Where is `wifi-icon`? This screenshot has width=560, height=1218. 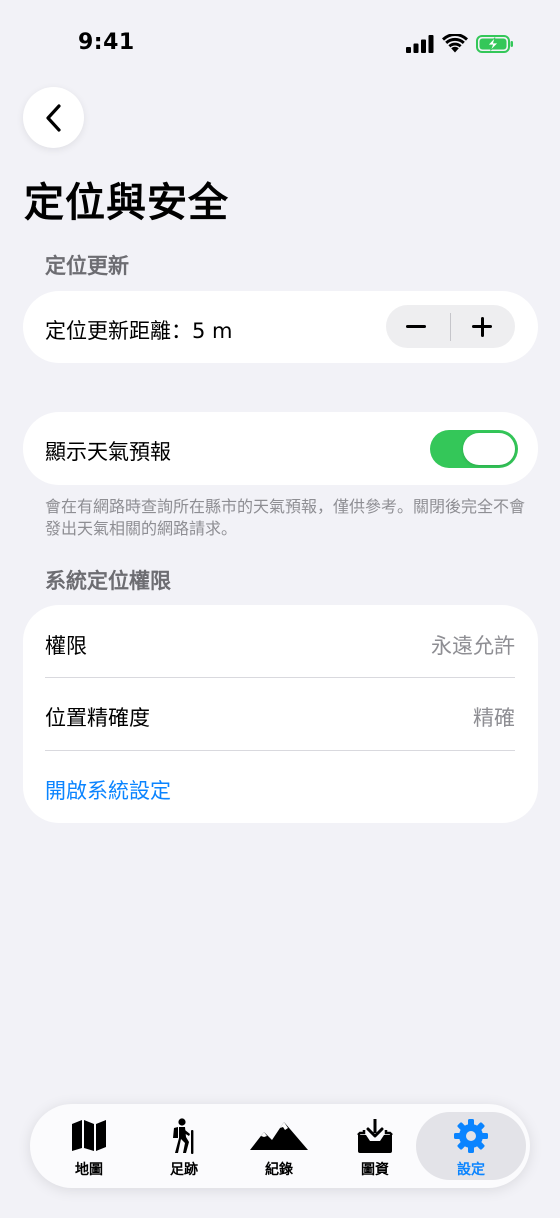 wifi-icon is located at coordinates (455, 43).